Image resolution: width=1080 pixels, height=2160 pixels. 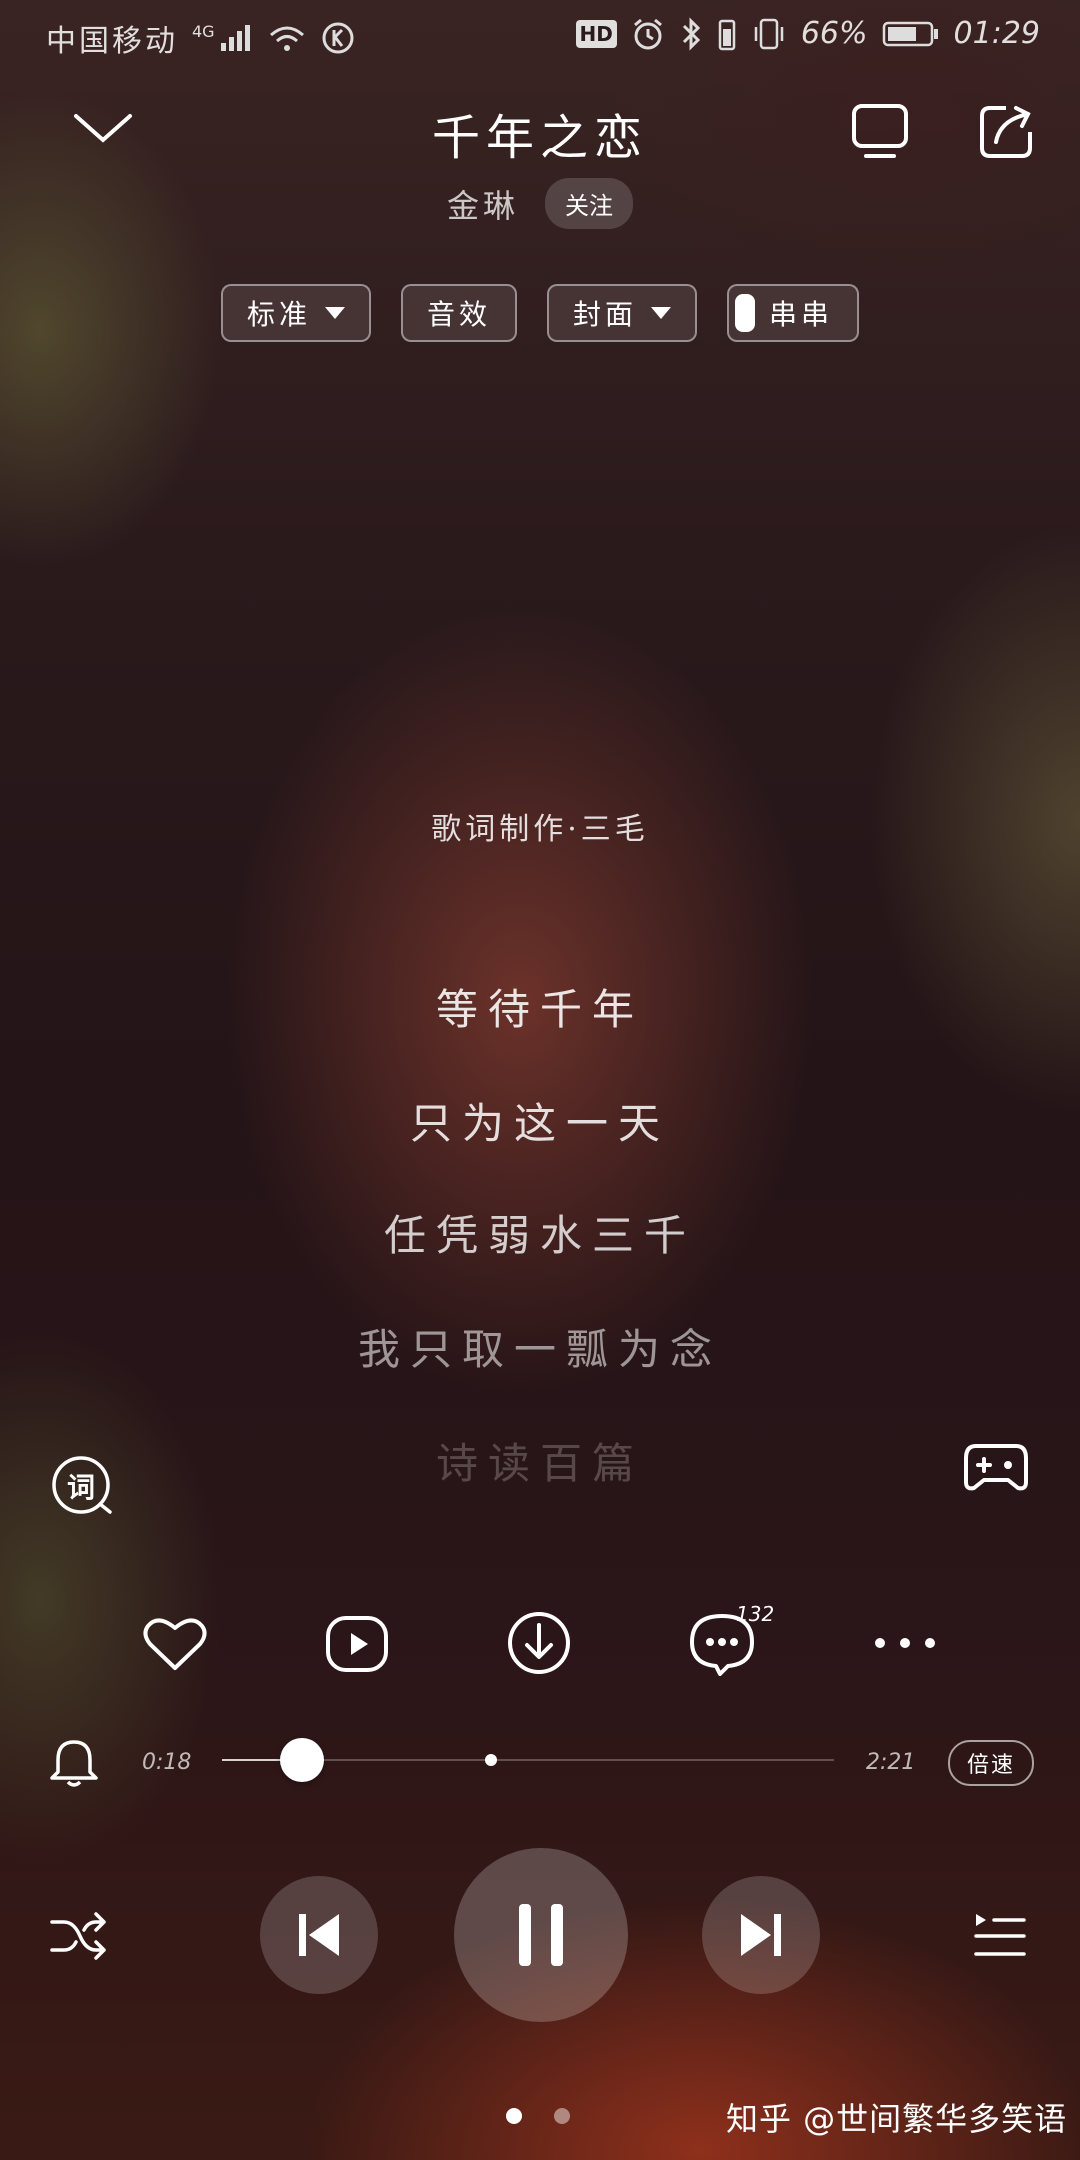 What do you see at coordinates (540, 203) in the screenshot?
I see `artist-row: 金琳 关注` at bounding box center [540, 203].